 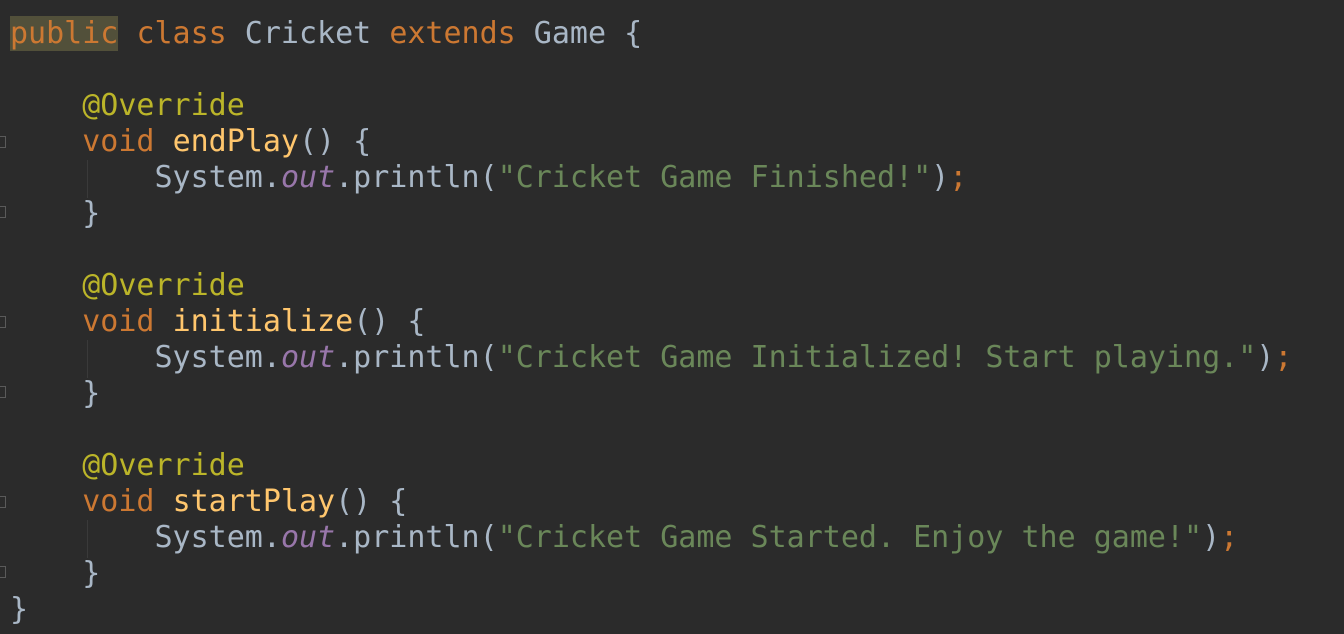 I want to click on code-token-plain: Cricket, so click(x=308, y=33).